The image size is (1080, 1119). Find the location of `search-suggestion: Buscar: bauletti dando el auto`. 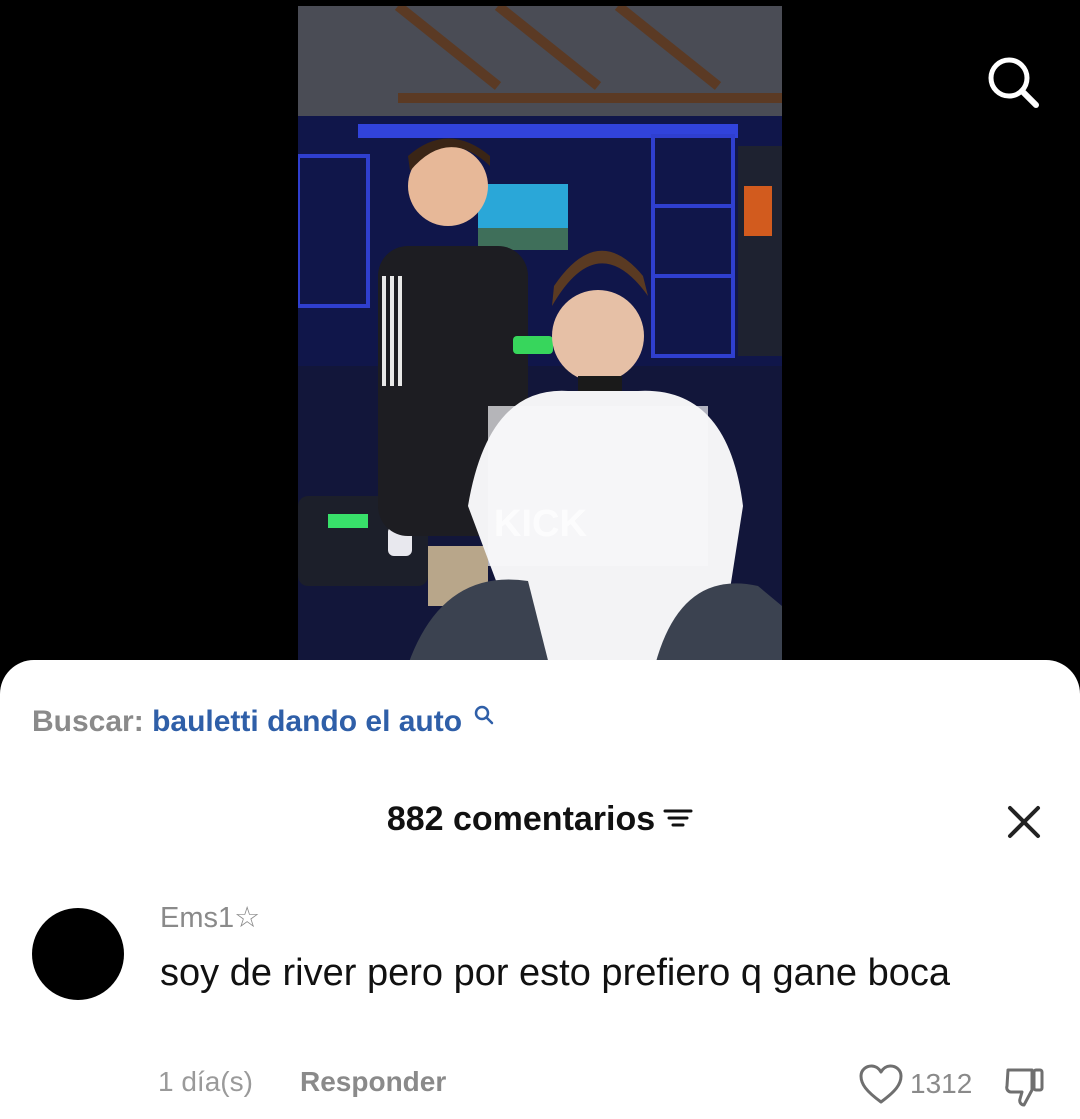

search-suggestion: Buscar: bauletti dando el auto is located at coordinates (264, 722).